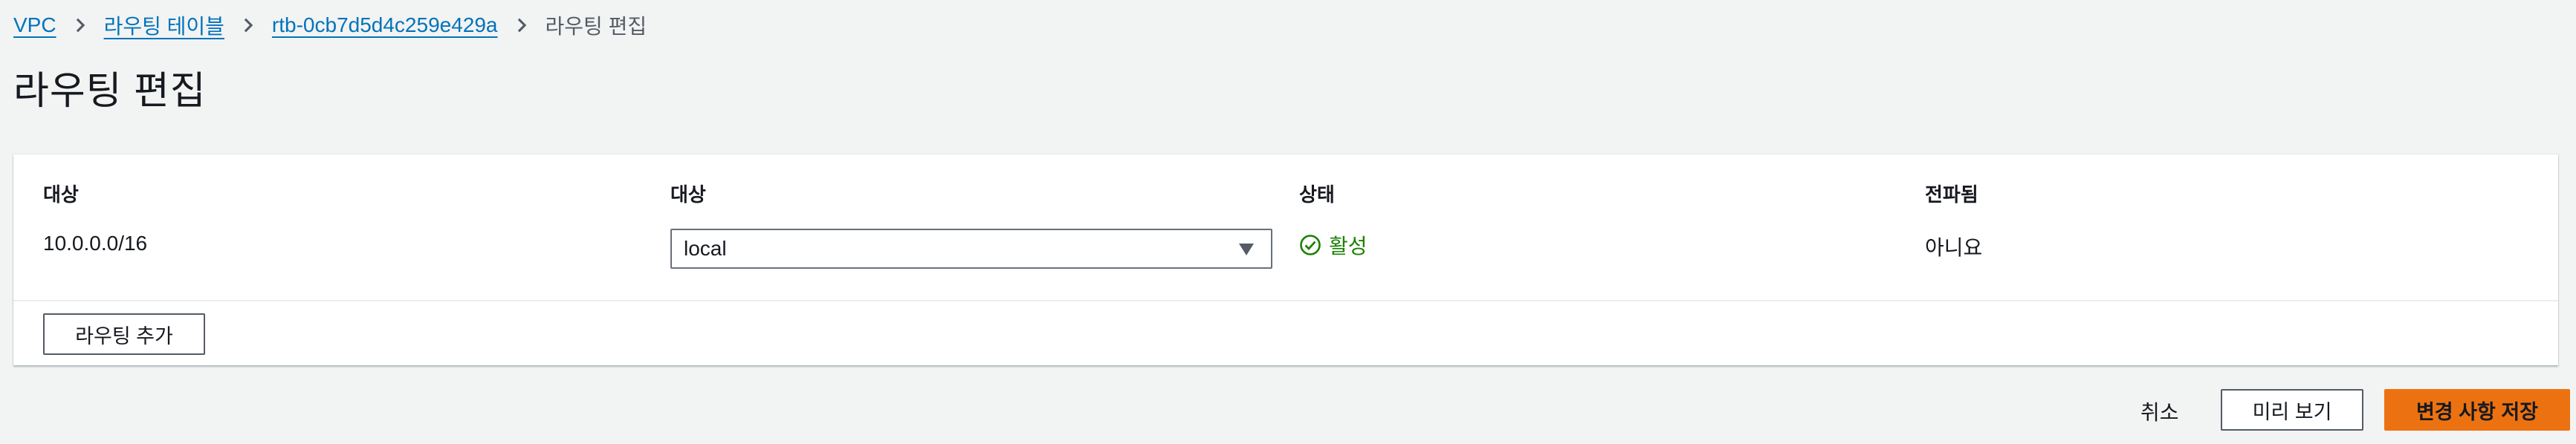 This screenshot has width=2576, height=444. I want to click on column-header-propagated: 전파됨, so click(1952, 194).